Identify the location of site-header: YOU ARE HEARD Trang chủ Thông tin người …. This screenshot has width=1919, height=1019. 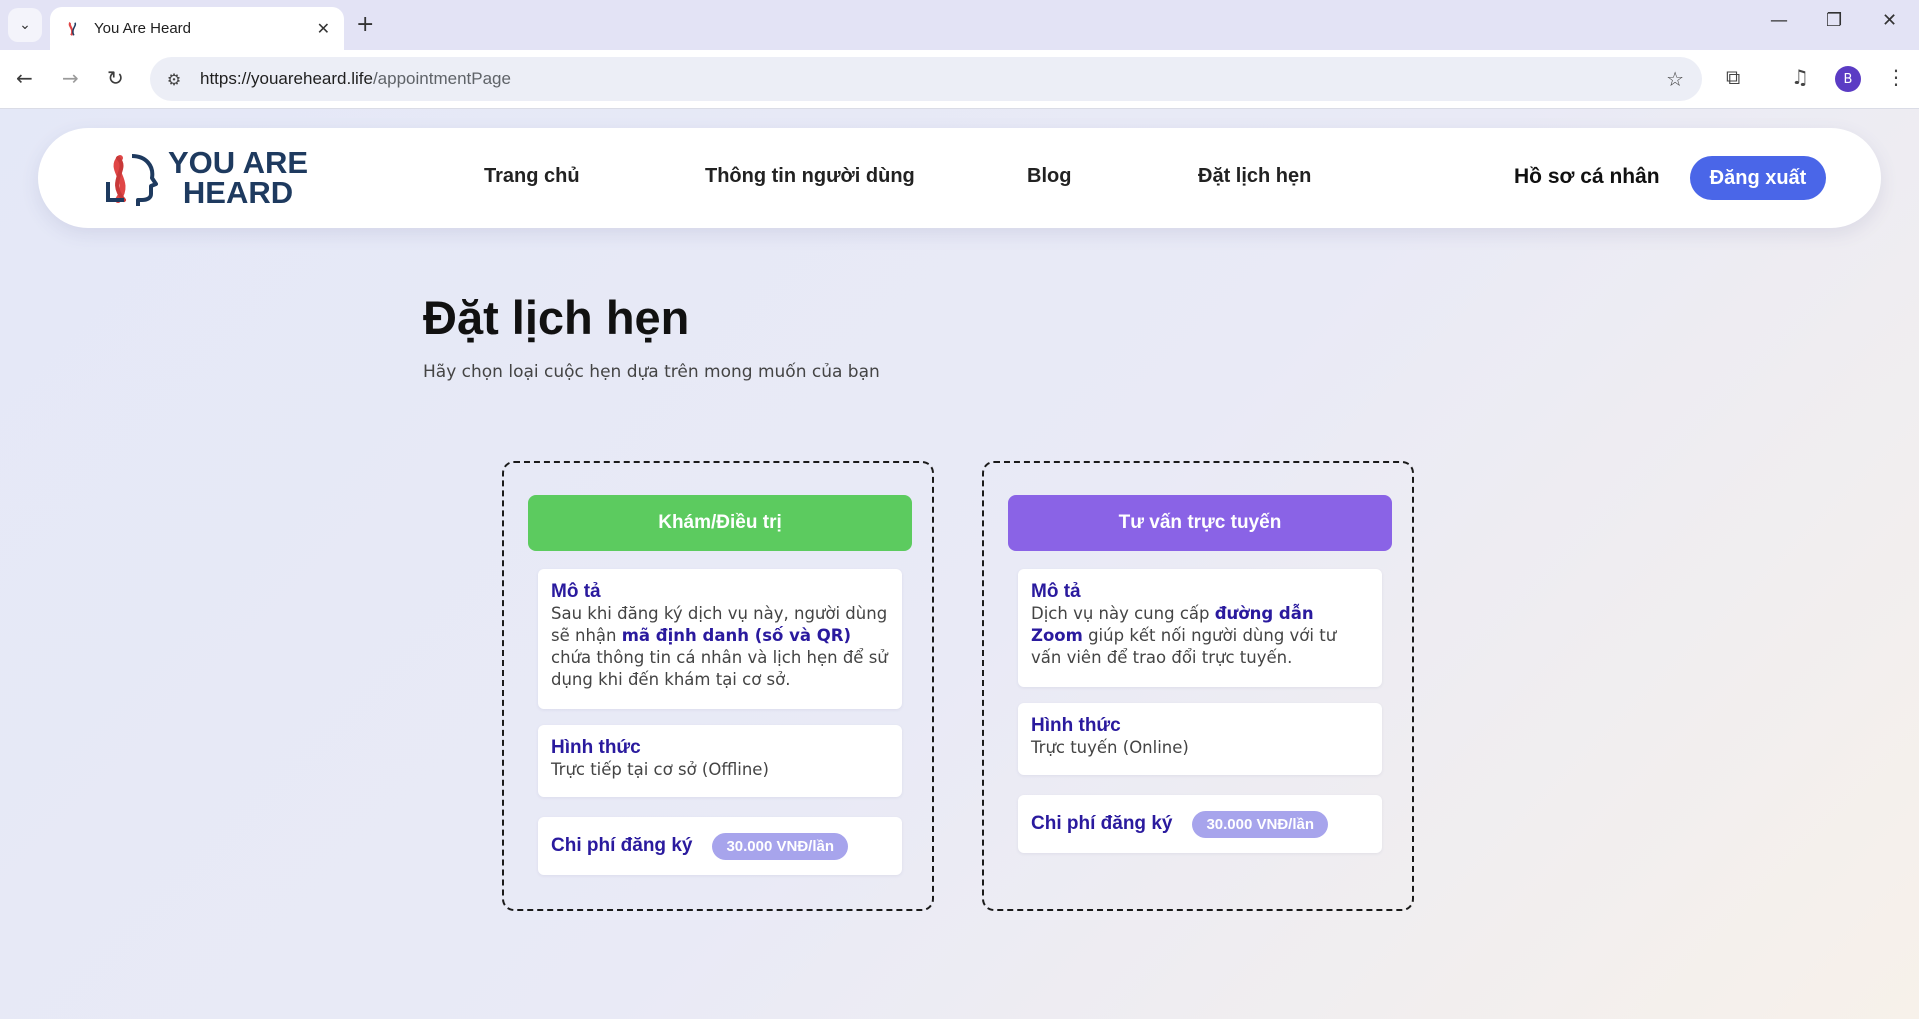
(959, 178).